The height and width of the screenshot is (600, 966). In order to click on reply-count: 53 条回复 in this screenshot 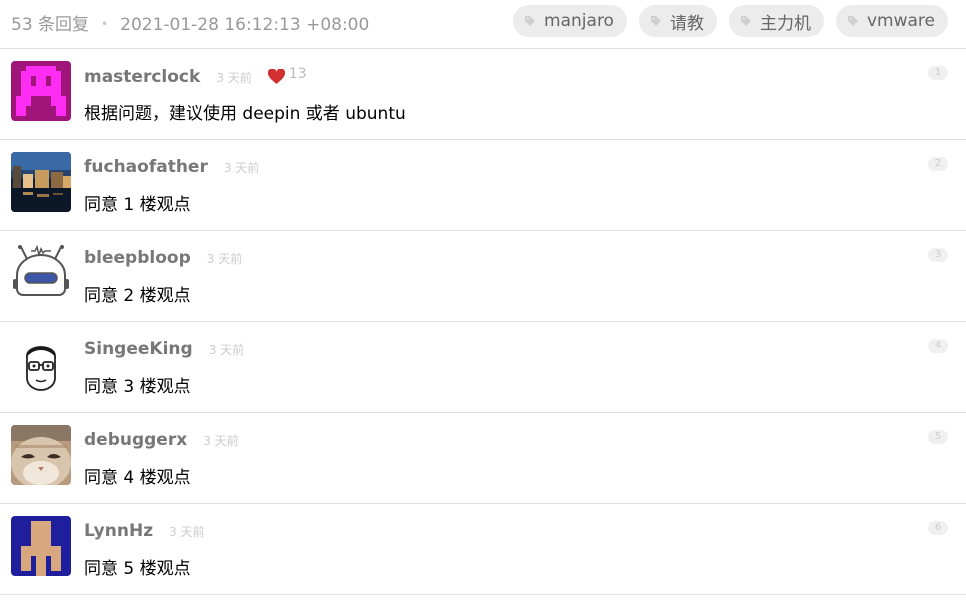, I will do `click(50, 25)`.